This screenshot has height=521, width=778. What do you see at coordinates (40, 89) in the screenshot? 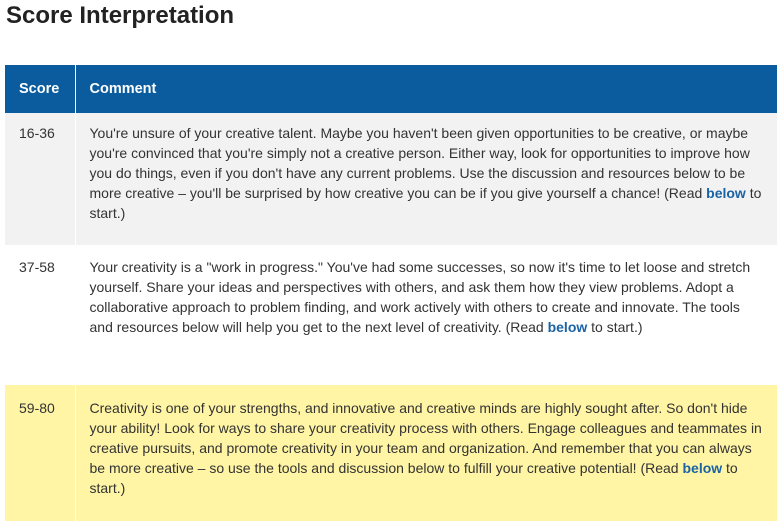
I see `header-score: Score` at bounding box center [40, 89].